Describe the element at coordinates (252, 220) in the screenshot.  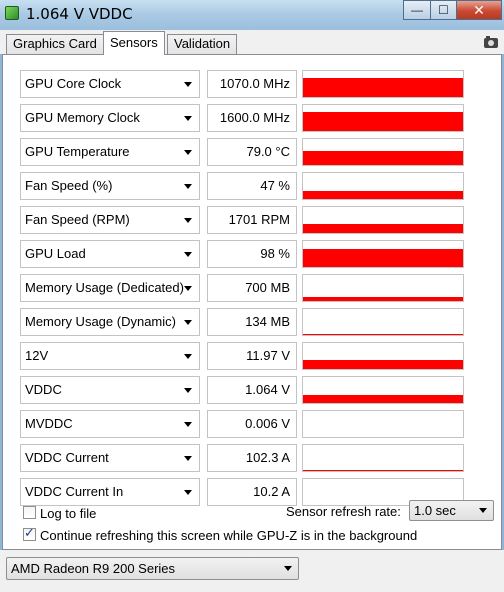
I see `sensor-value: 1701 RPM` at that location.